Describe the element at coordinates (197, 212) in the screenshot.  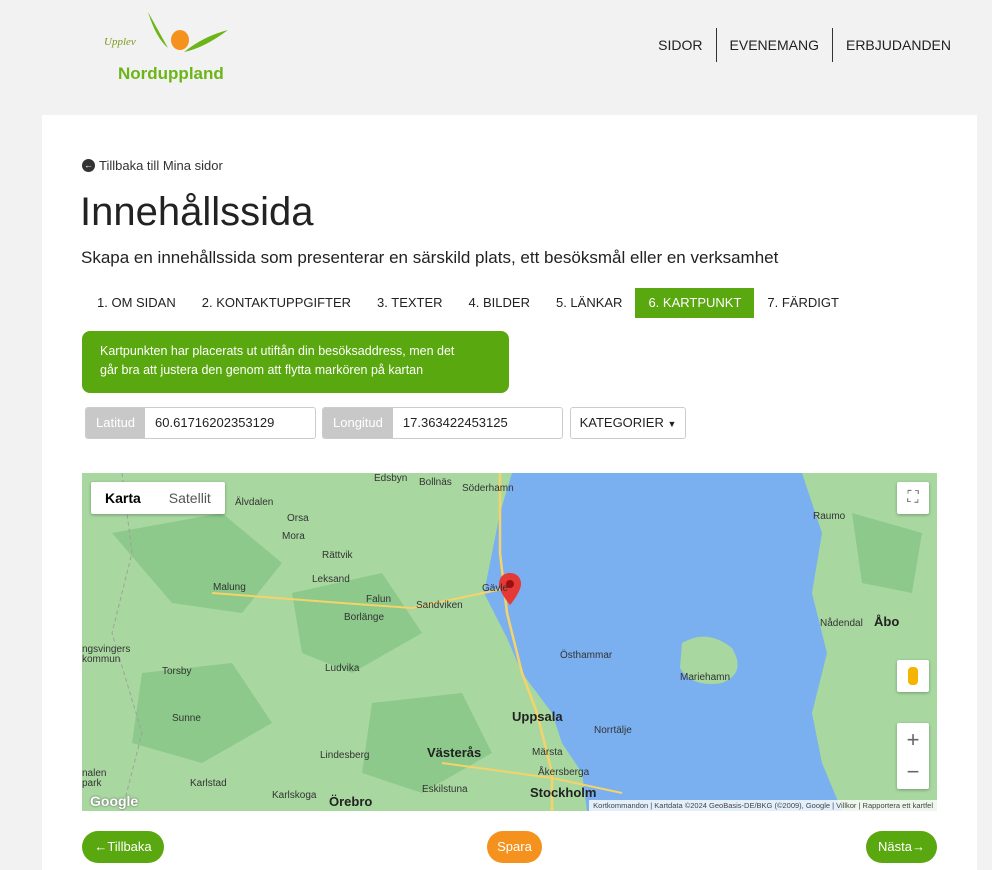
I see `page-title: Innehållssida` at that location.